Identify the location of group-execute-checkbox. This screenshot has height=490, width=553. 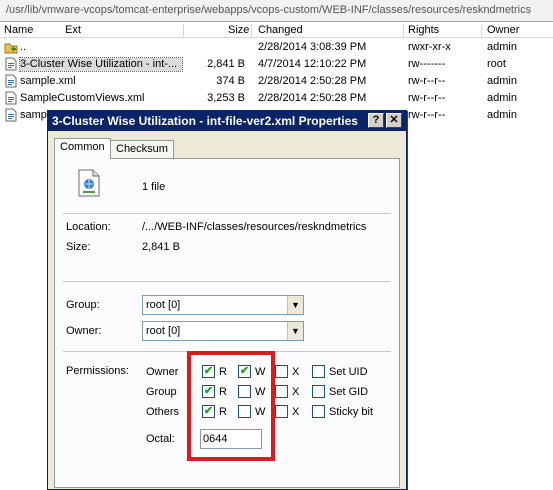
(281, 391).